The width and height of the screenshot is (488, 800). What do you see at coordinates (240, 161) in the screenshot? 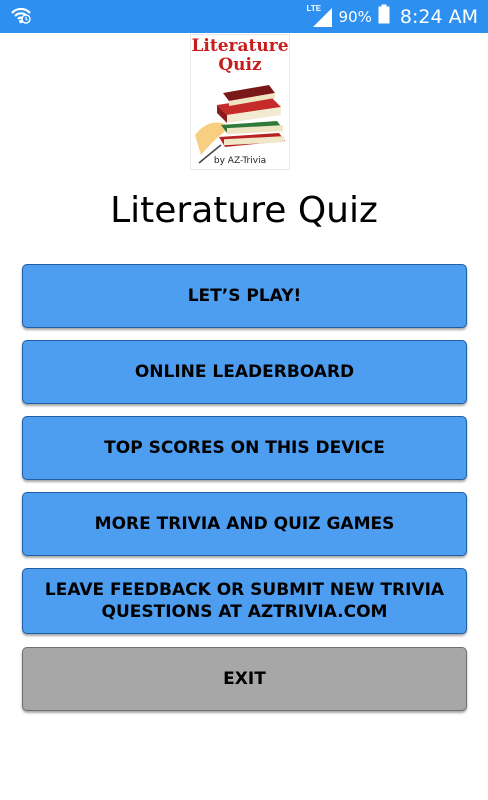
I see `logo-byline: by AZ-Trivia` at bounding box center [240, 161].